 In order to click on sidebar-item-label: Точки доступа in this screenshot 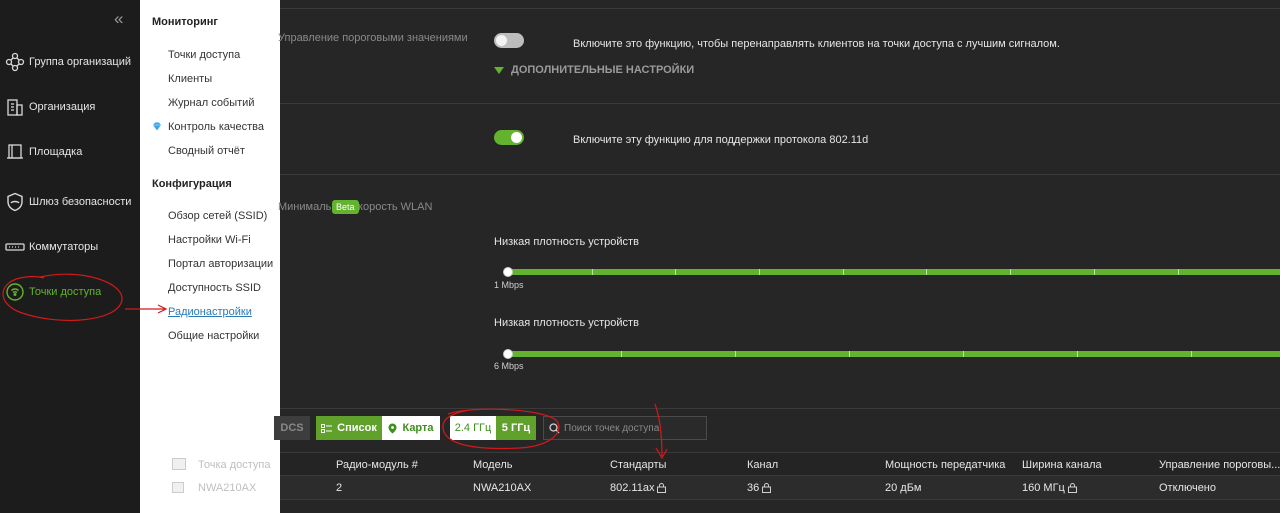, I will do `click(65, 292)`.